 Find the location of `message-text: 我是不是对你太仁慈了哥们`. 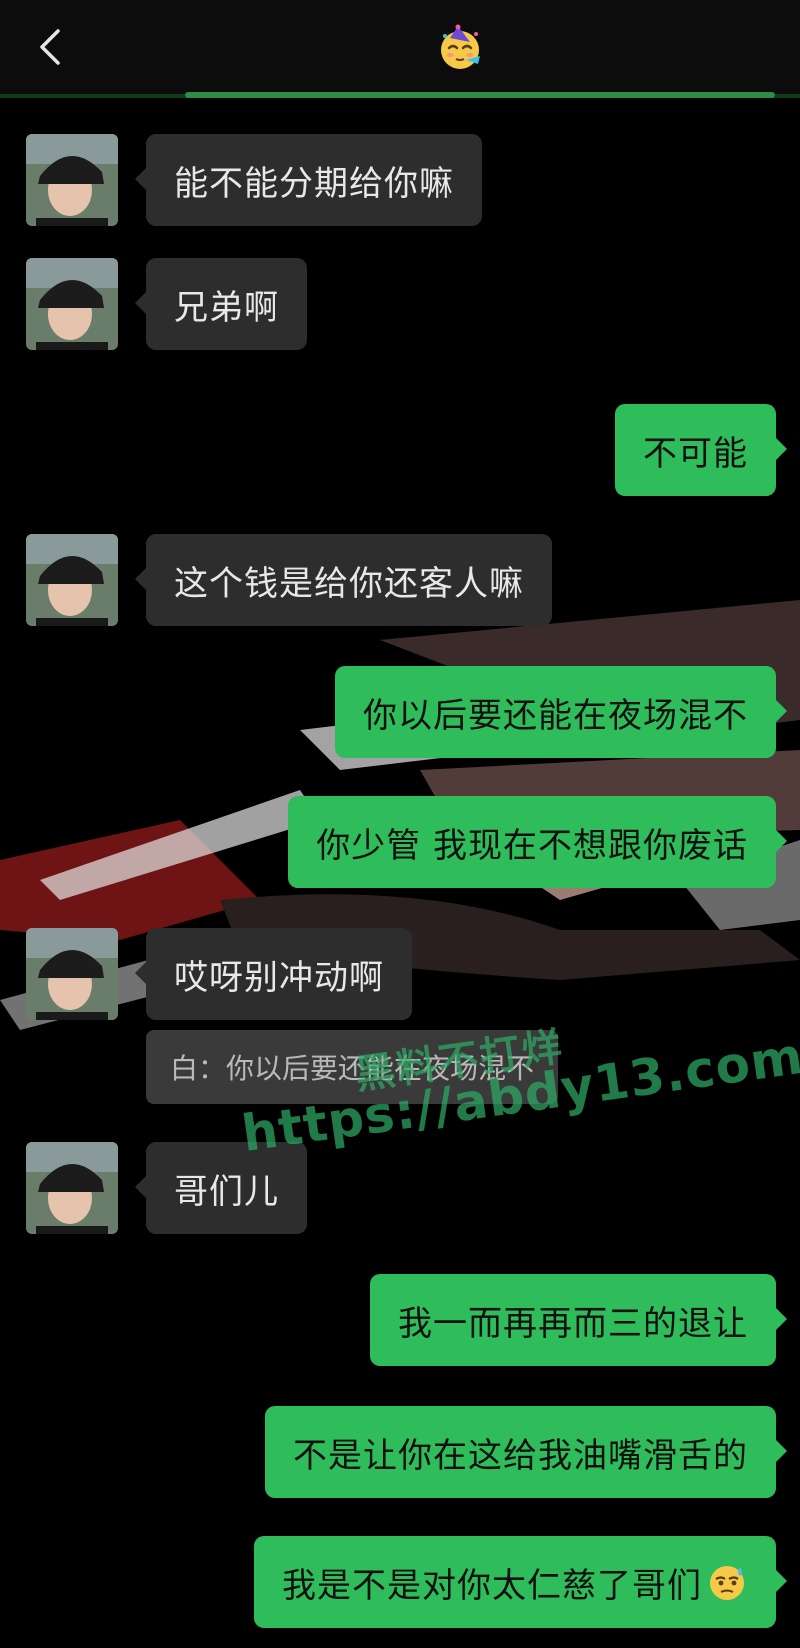

message-text: 我是不是对你太仁慈了哥们 is located at coordinates (492, 1585).